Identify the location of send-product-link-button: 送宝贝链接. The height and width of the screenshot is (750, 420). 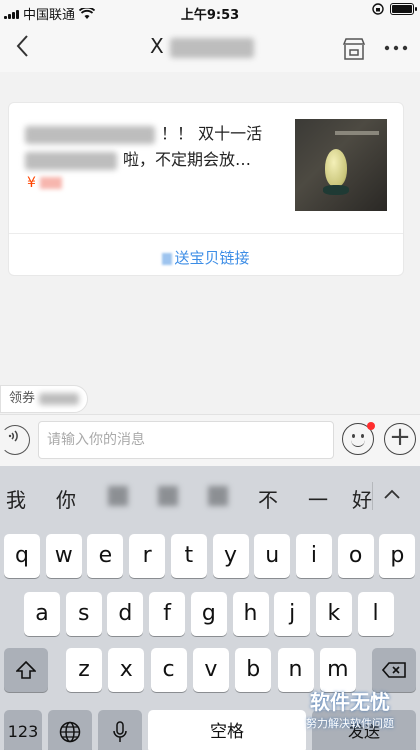
(206, 257).